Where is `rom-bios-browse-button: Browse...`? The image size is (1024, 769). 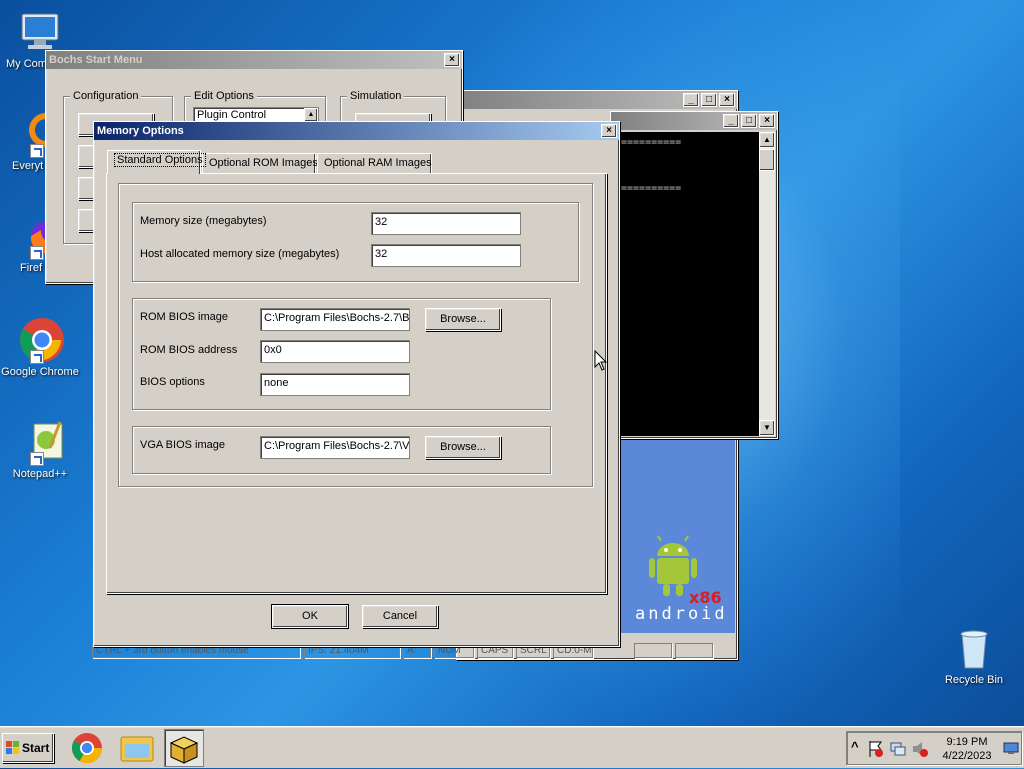 rom-bios-browse-button: Browse... is located at coordinates (463, 319).